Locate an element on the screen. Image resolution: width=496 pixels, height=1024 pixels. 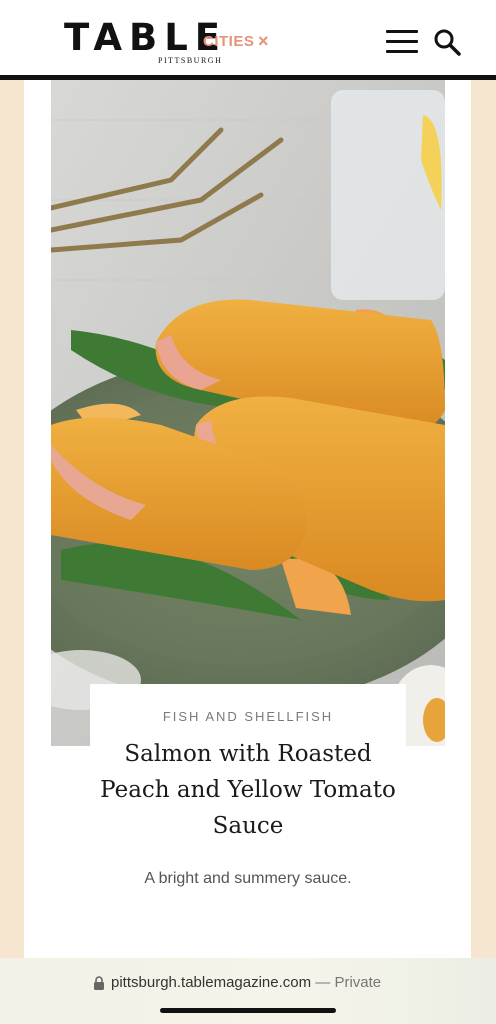
cities-menu-label: CITIES is located at coordinates (228, 41).